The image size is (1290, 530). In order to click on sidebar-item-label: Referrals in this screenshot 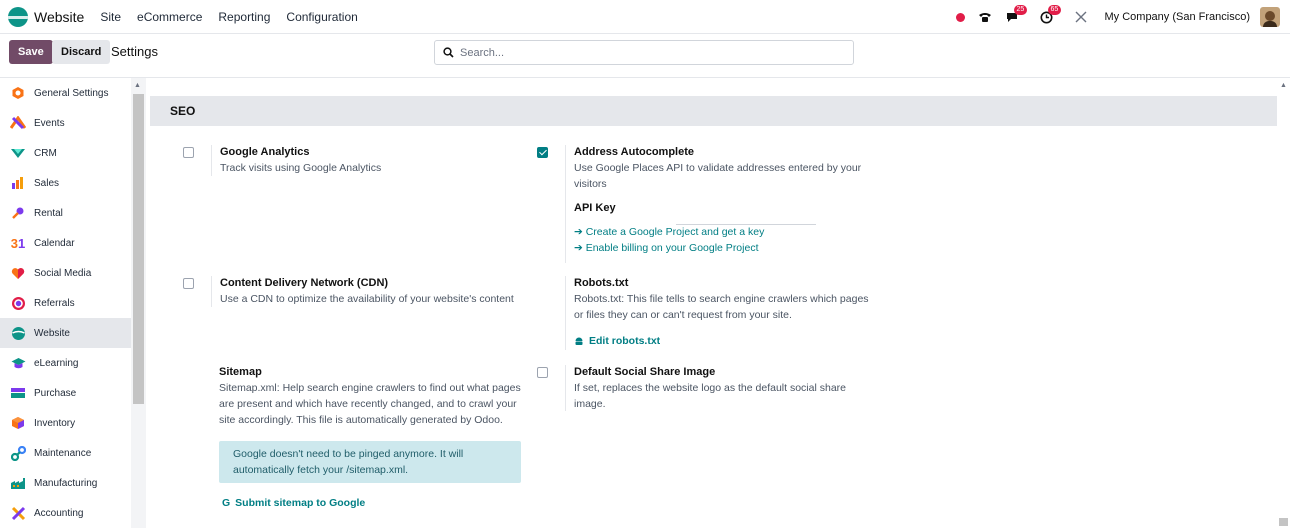, I will do `click(54, 303)`.